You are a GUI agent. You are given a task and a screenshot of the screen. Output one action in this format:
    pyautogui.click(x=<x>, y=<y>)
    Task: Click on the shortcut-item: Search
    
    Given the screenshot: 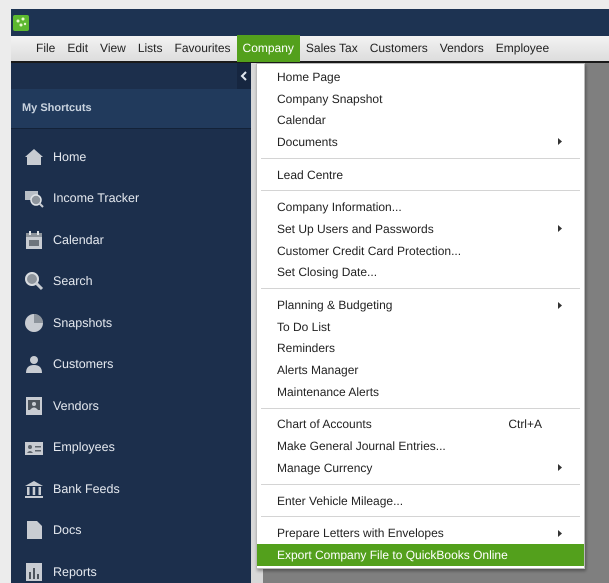 What is the action you would take?
    pyautogui.click(x=131, y=281)
    